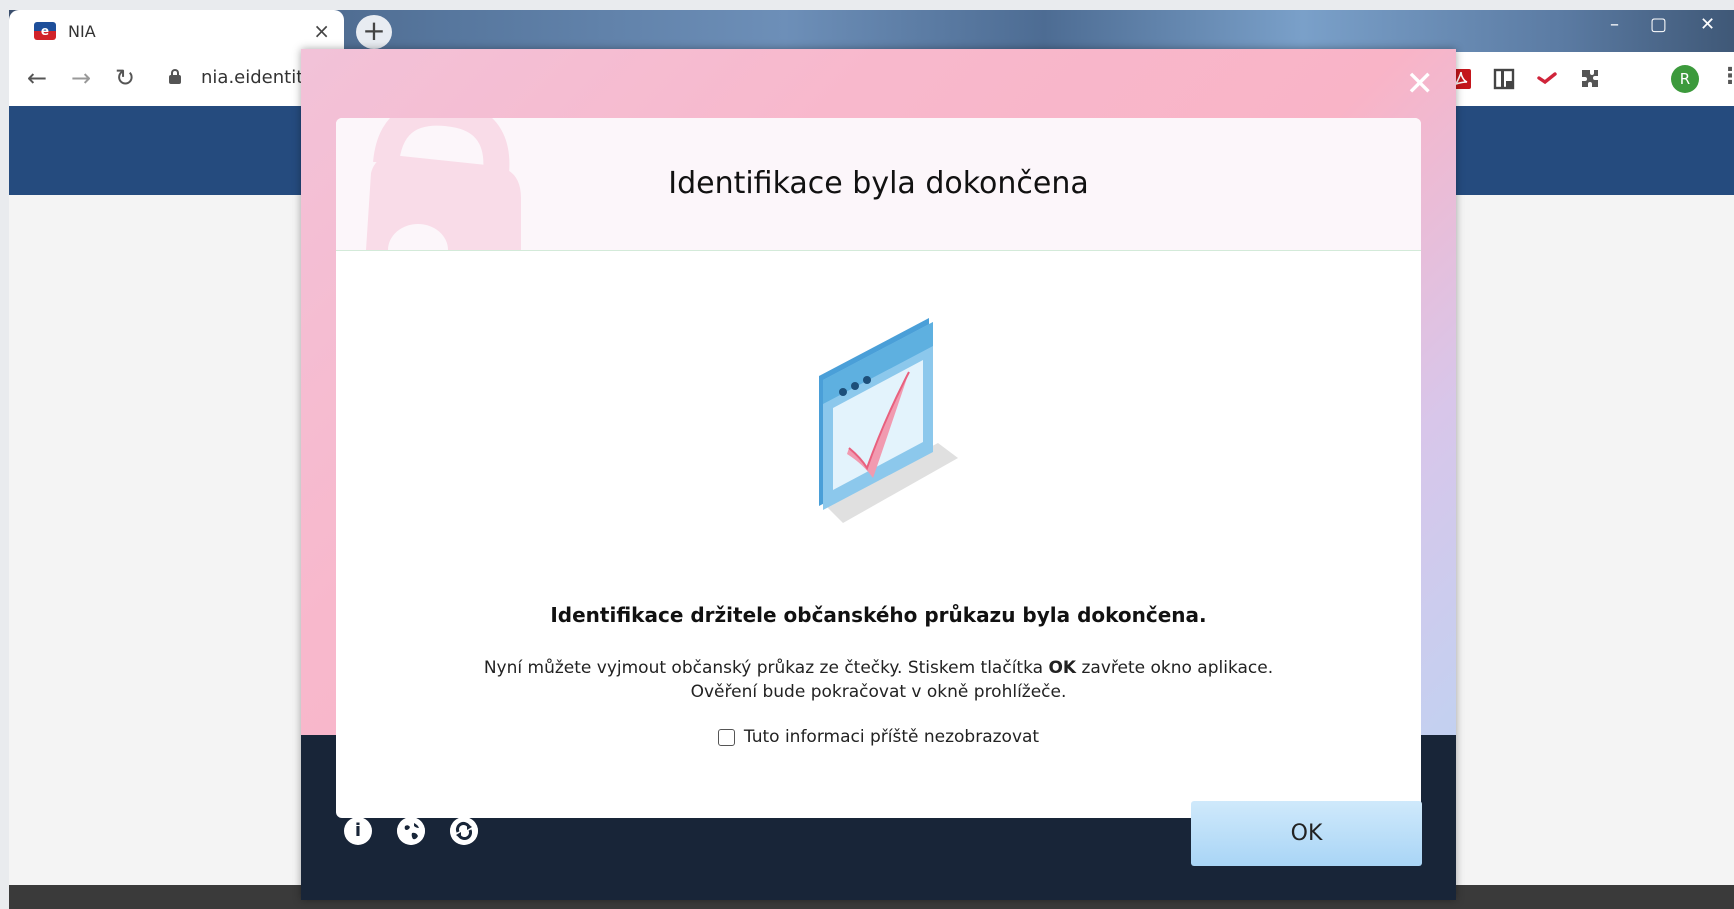 The height and width of the screenshot is (909, 1734). I want to click on forward-arrow-icon: →, so click(81, 78).